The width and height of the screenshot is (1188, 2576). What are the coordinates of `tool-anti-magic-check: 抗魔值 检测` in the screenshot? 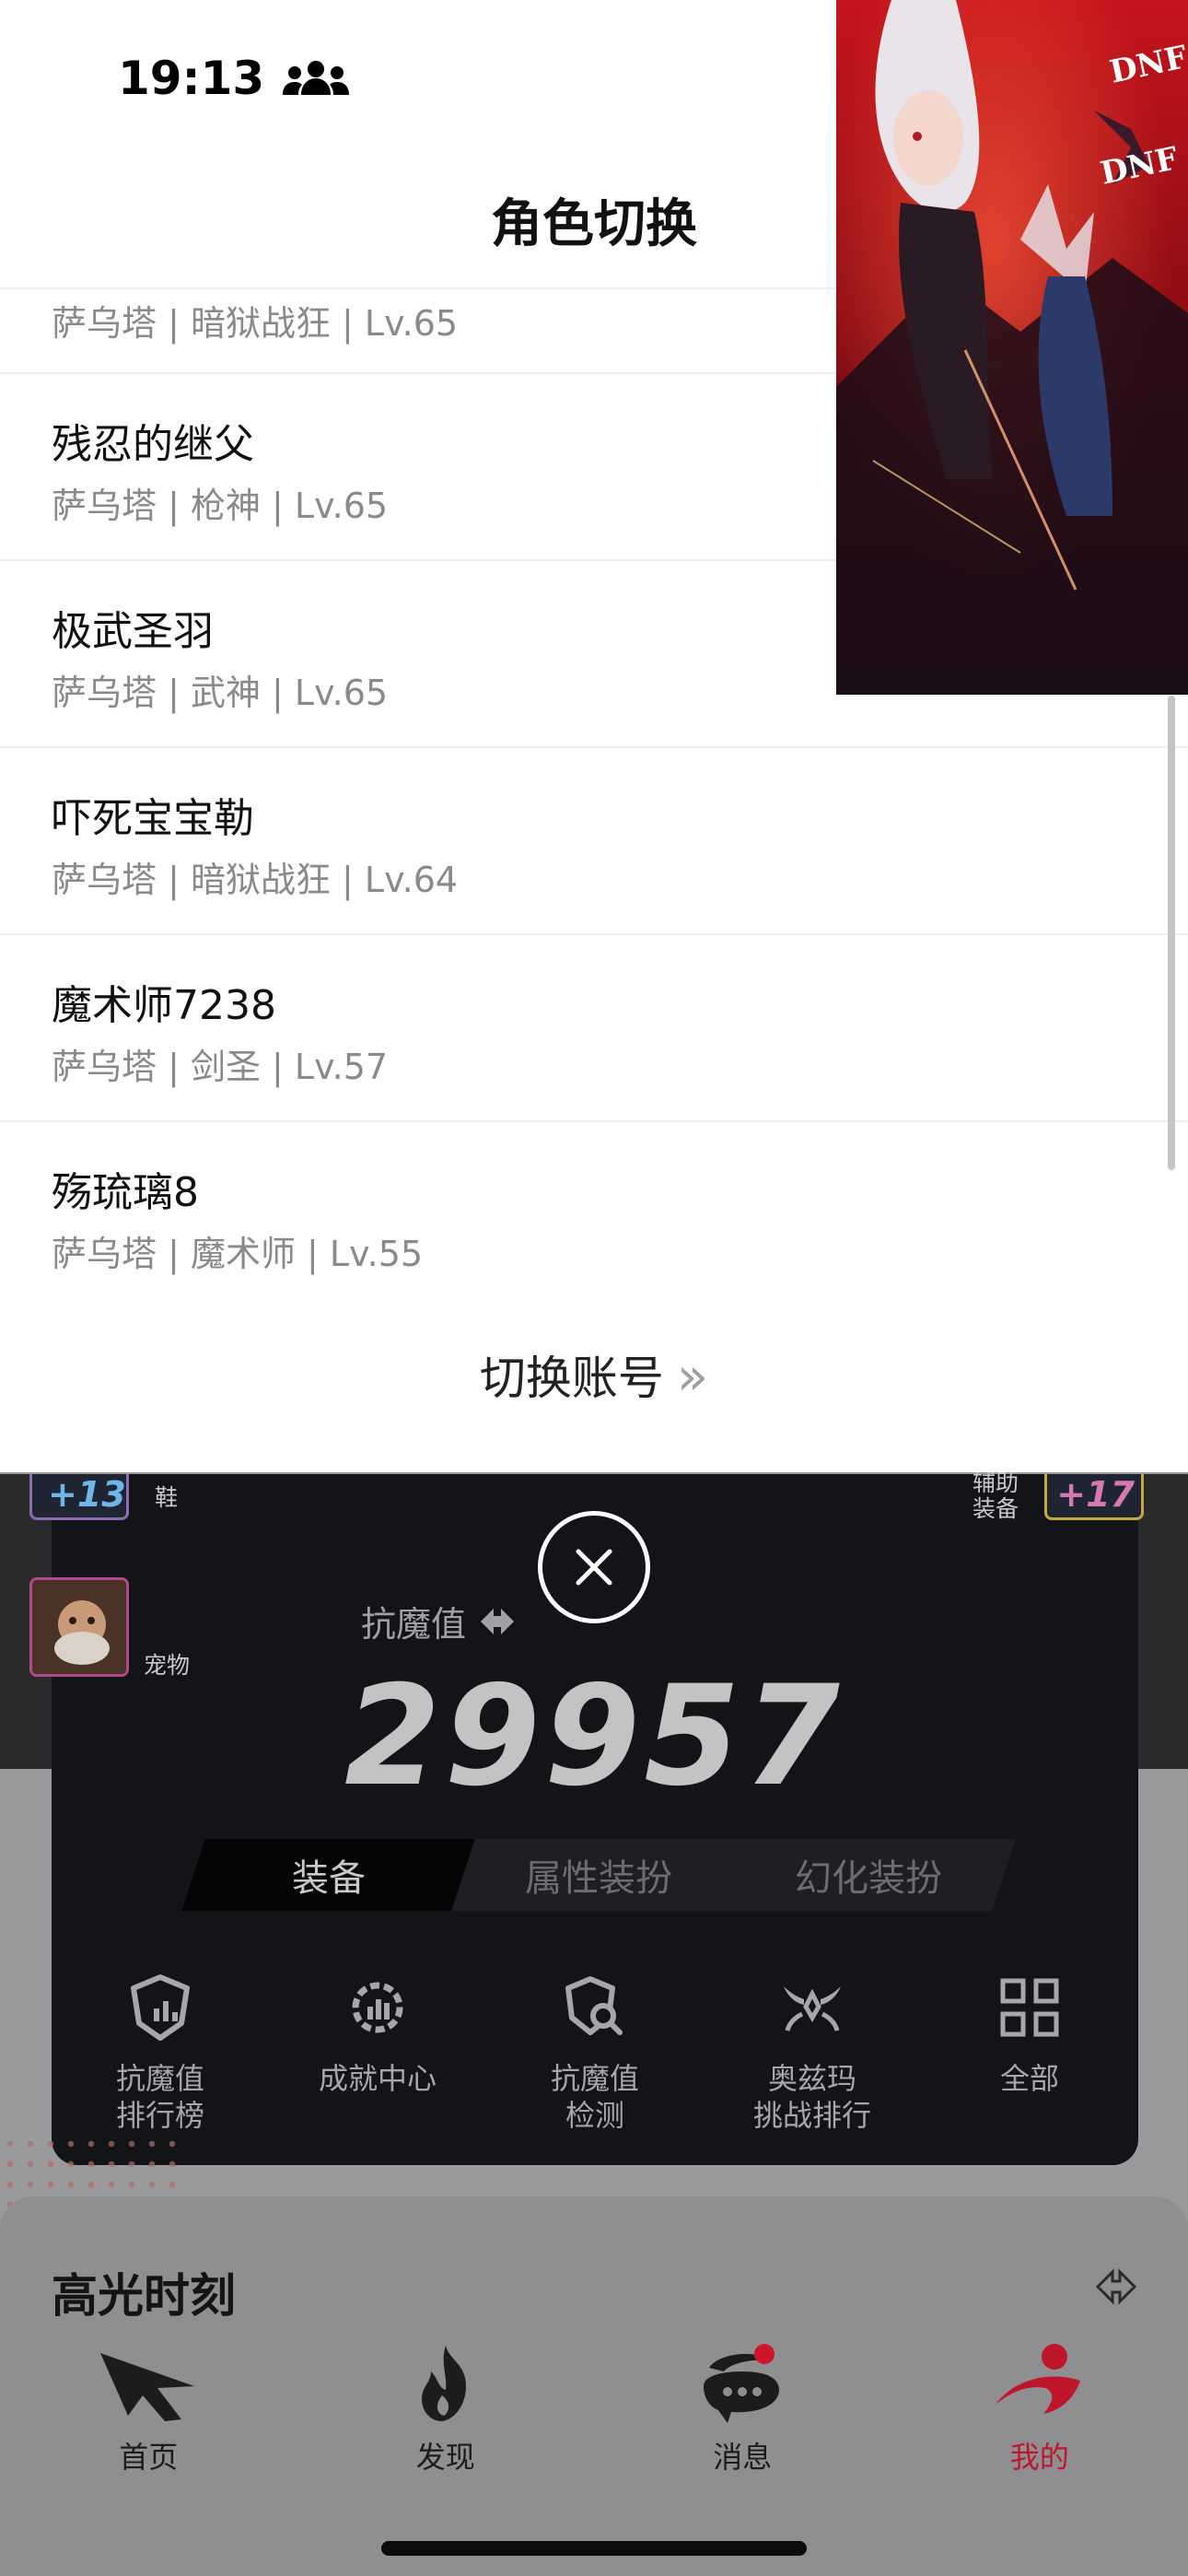 It's located at (595, 2053).